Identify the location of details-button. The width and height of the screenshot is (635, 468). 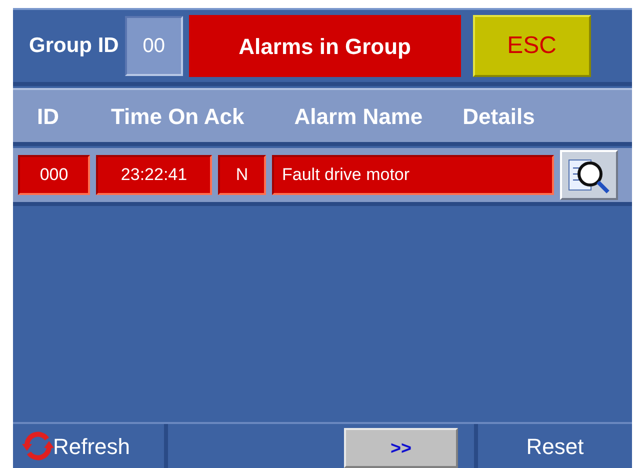
(589, 175).